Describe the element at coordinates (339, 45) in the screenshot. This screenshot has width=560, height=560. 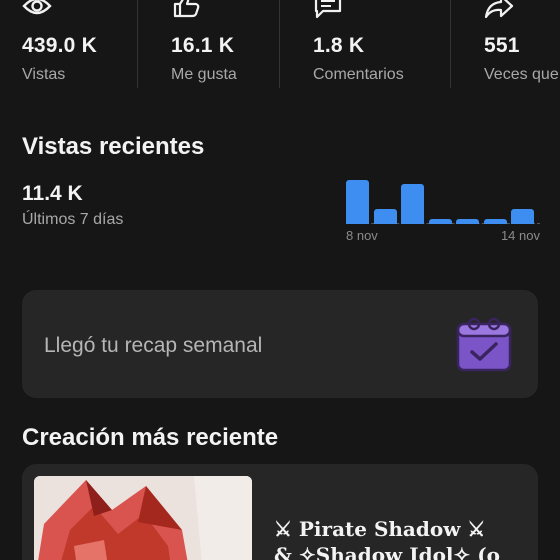
I see `stat-comments-value: 1.8 K` at that location.